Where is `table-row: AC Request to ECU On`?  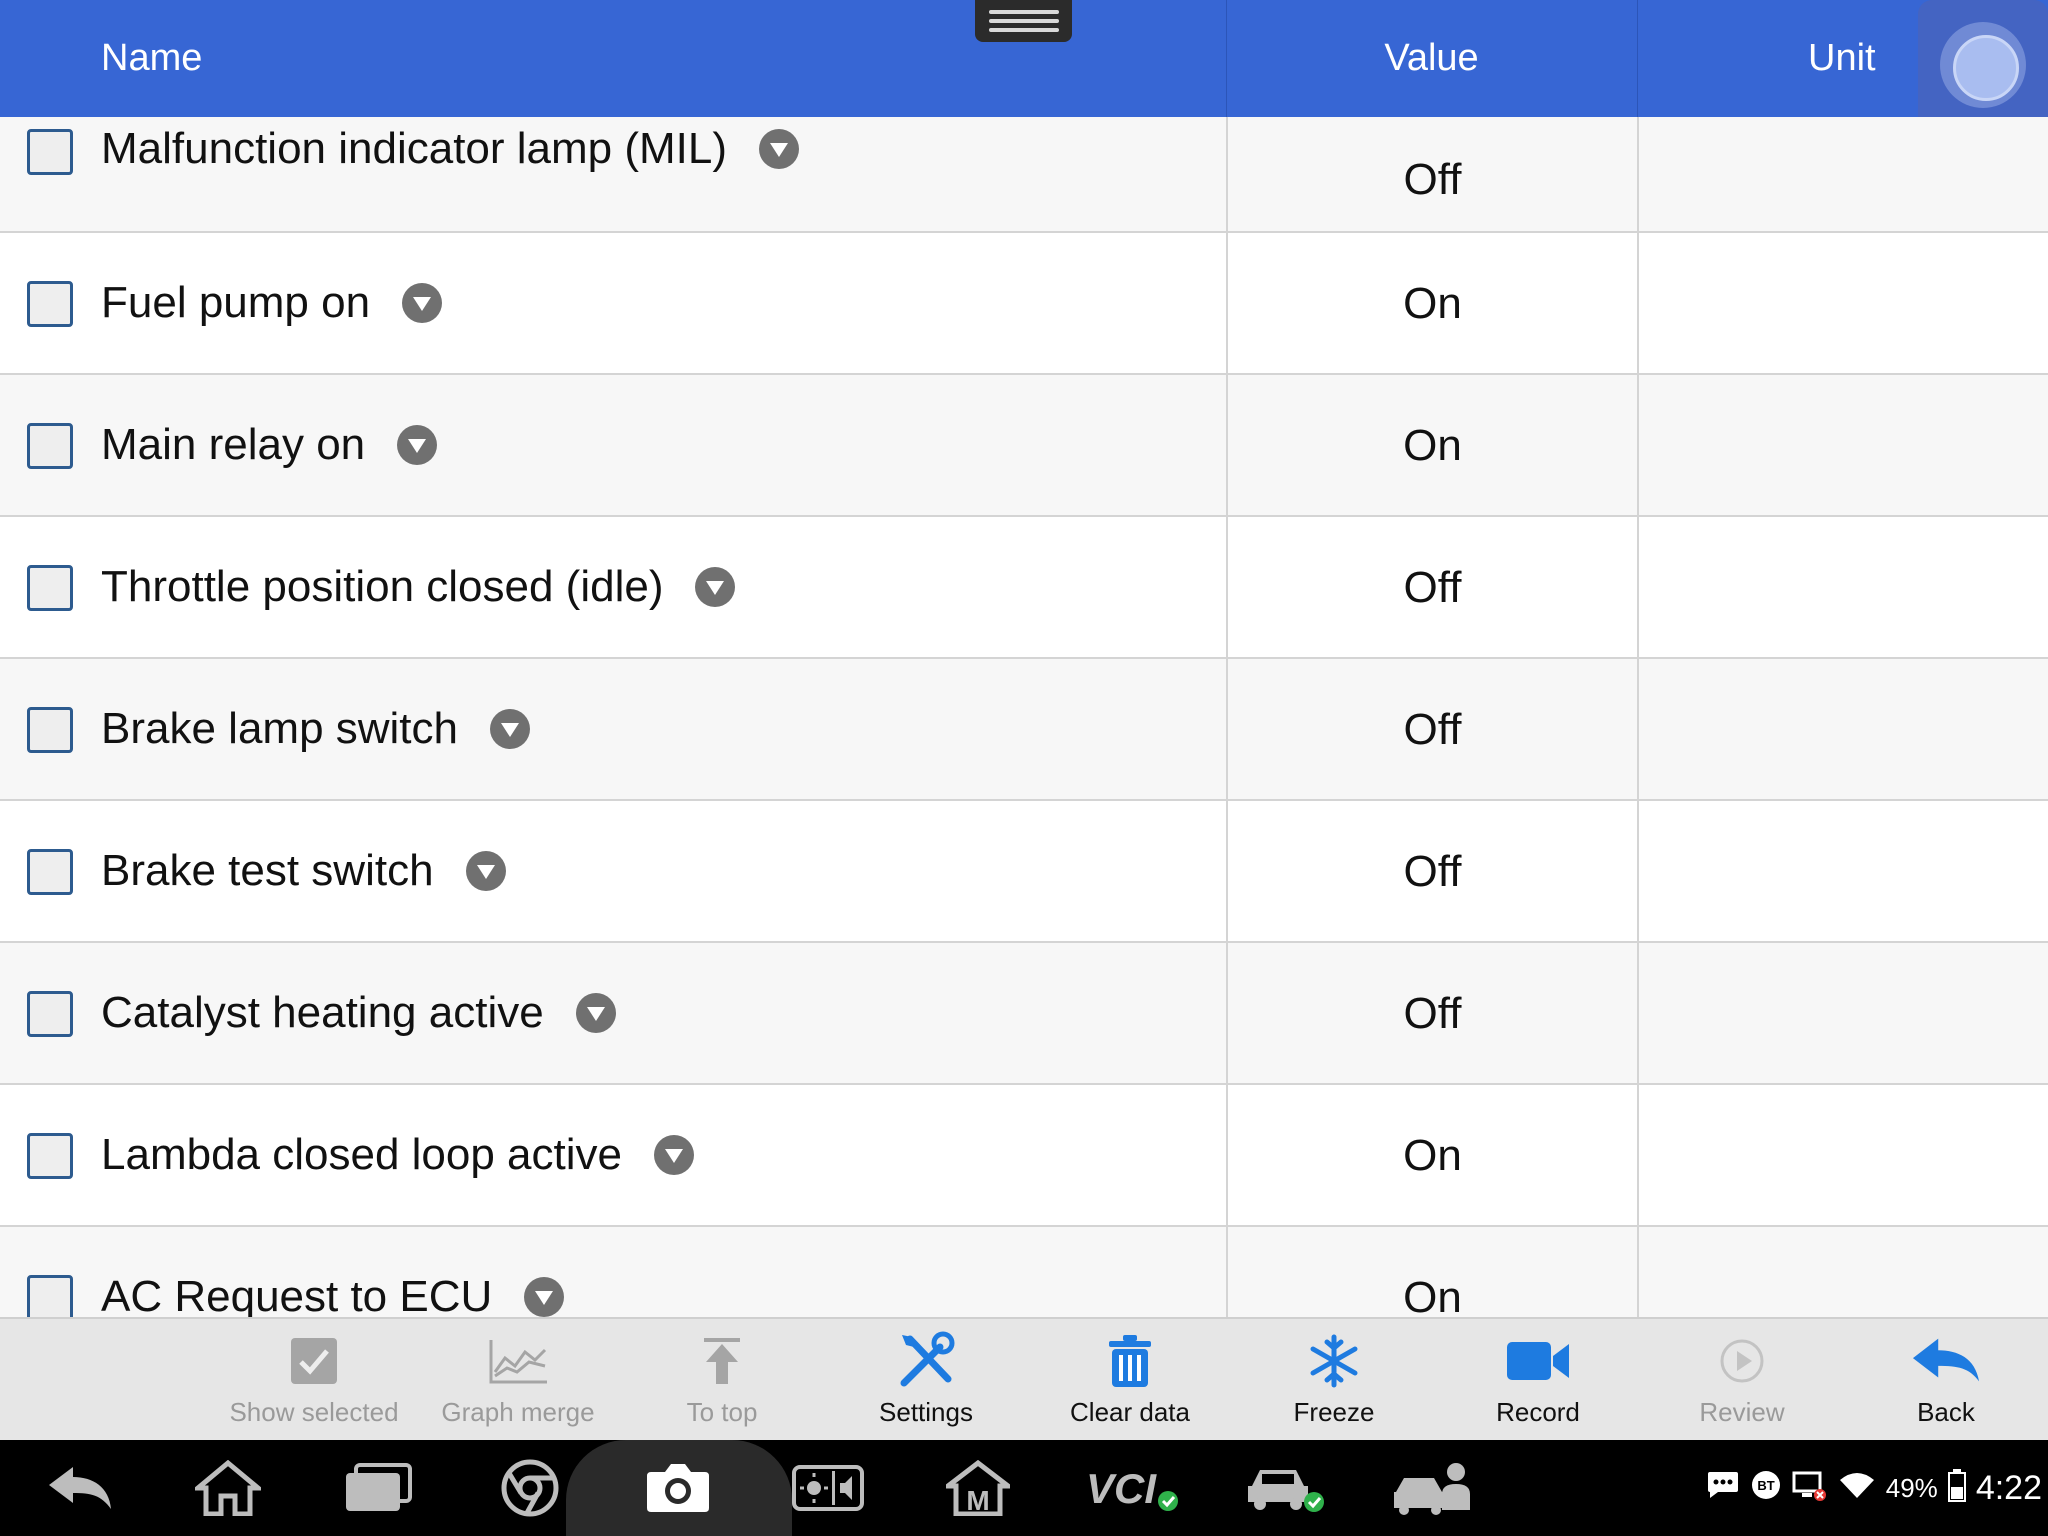 table-row: AC Request to ECU On is located at coordinates (1024, 1272).